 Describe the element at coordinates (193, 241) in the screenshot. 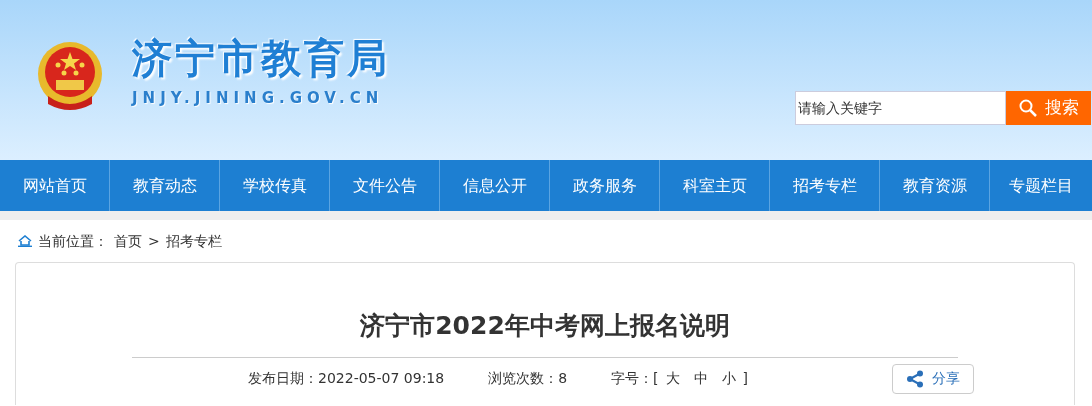

I see `breadcrumb-link: 招考专栏` at that location.